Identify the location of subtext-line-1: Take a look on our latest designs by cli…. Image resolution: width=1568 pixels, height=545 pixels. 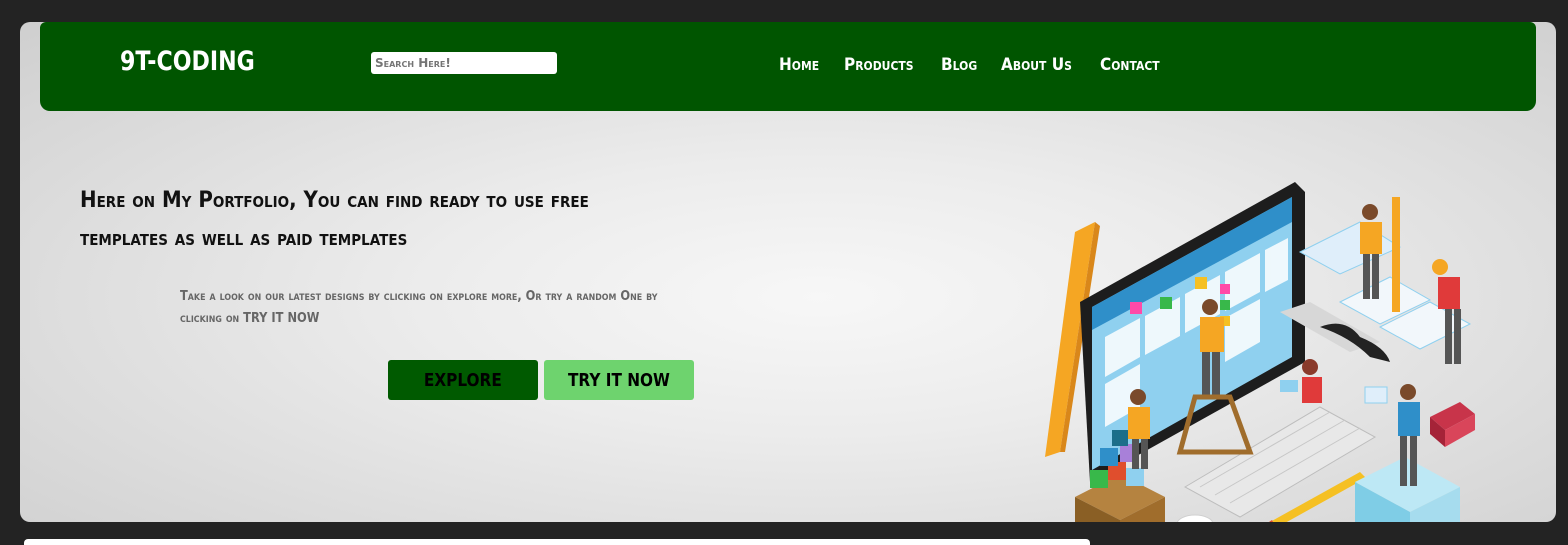
(419, 296).